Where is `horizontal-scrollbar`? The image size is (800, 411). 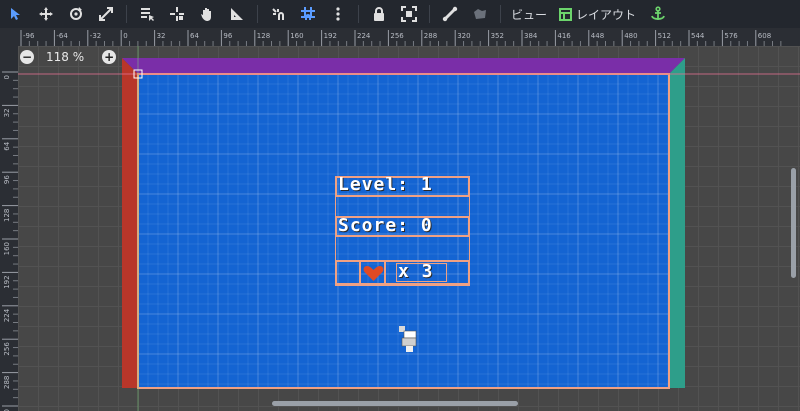 horizontal-scrollbar is located at coordinates (395, 403).